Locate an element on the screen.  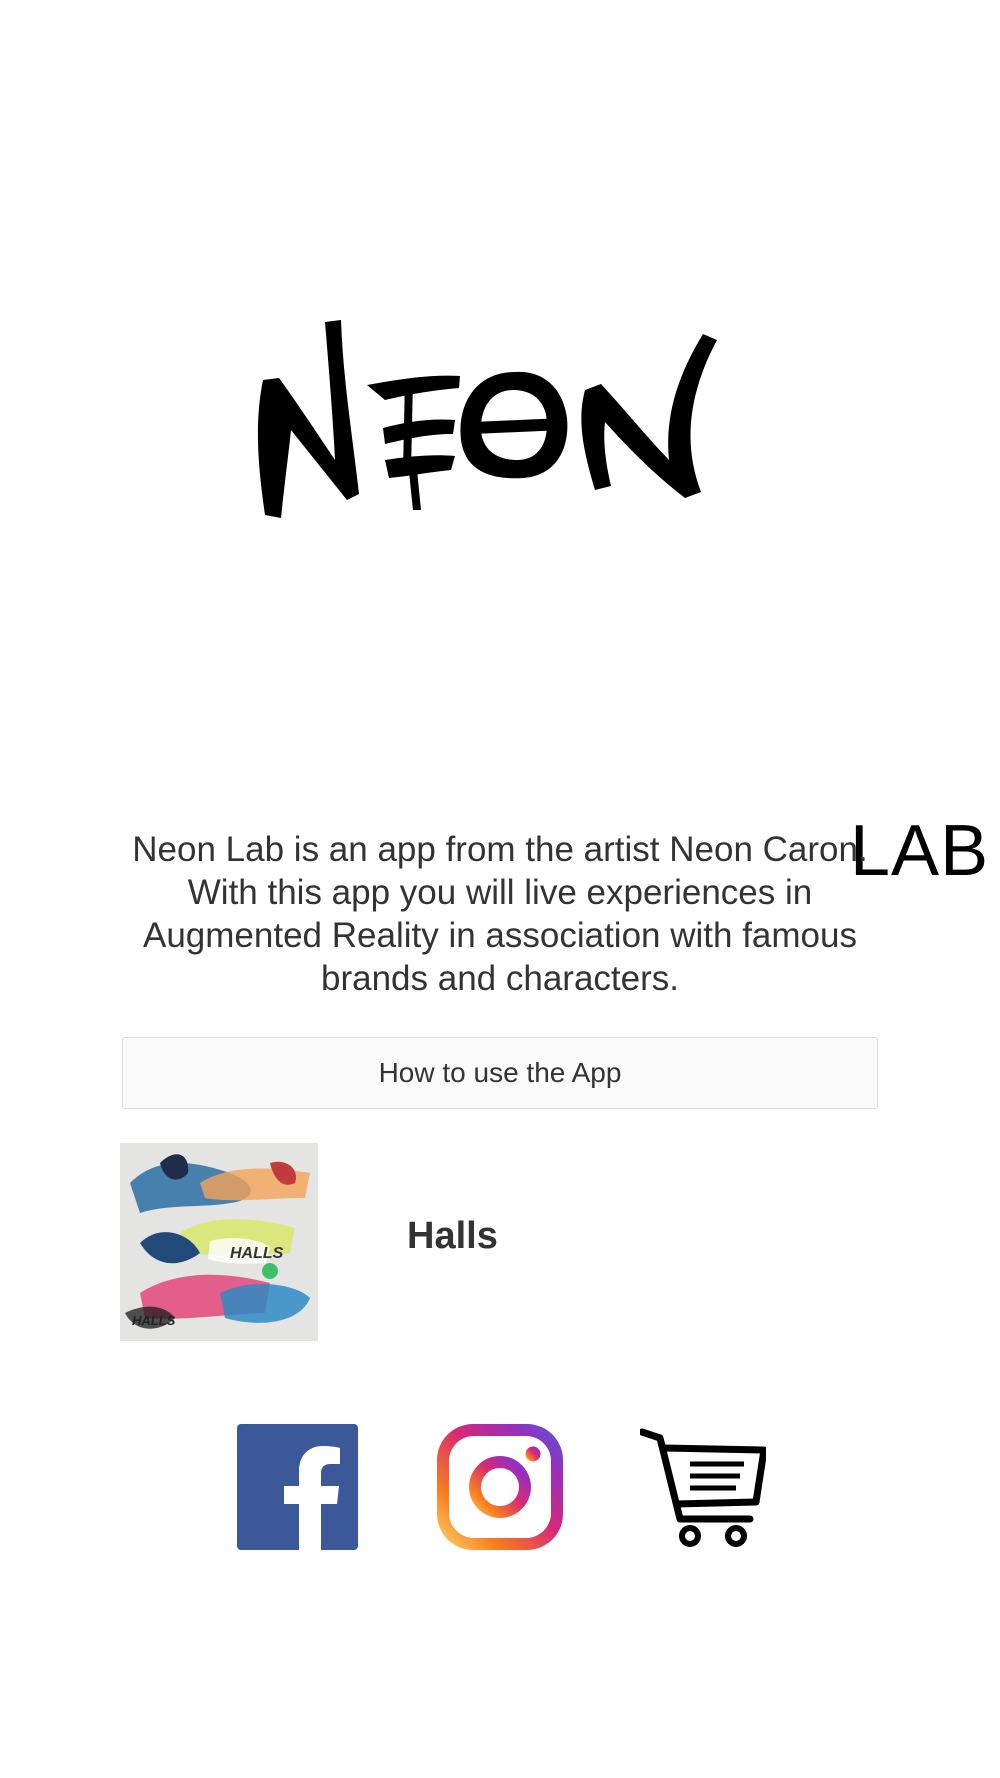
instagram-icon is located at coordinates (500, 1487).